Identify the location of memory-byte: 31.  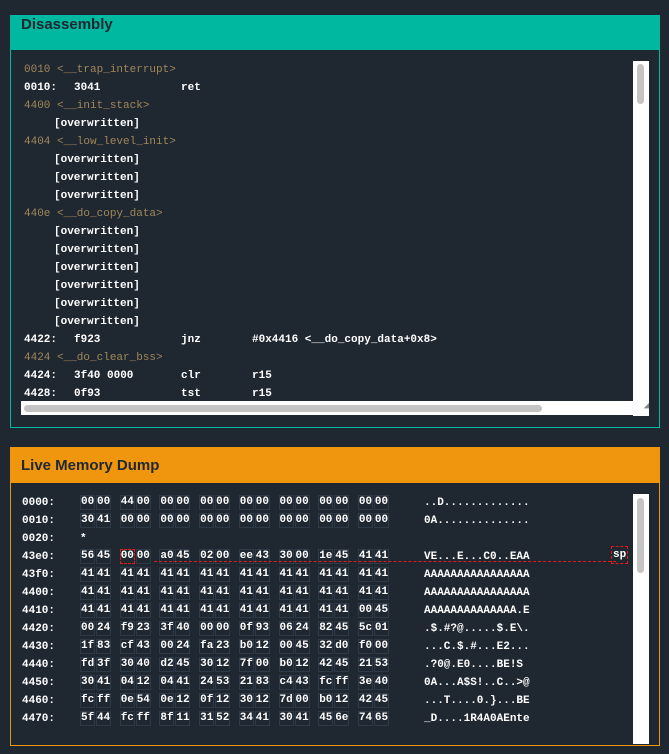
(207, 718).